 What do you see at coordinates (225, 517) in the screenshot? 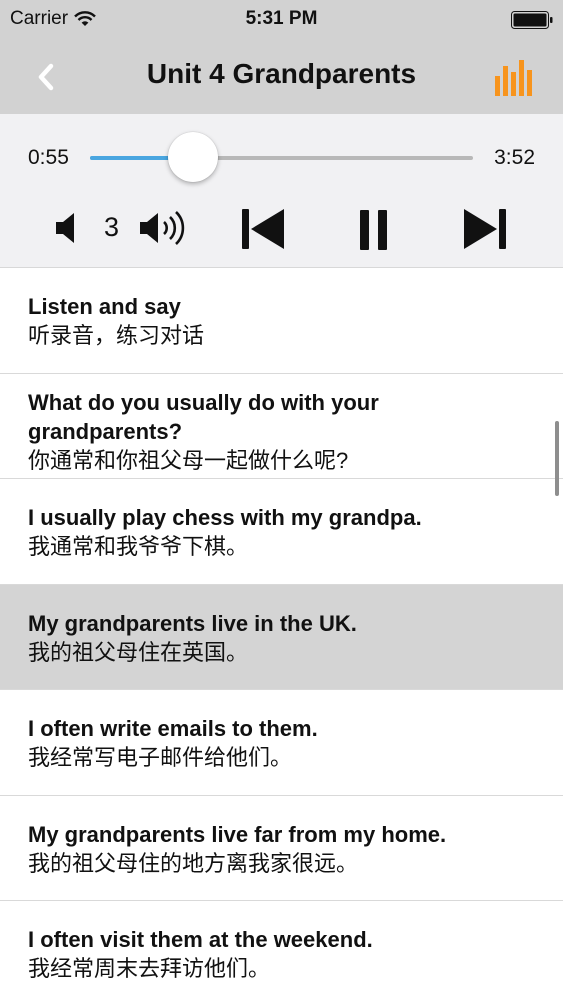
I see `sentence-english: I usually play chess with my grandpa.` at bounding box center [225, 517].